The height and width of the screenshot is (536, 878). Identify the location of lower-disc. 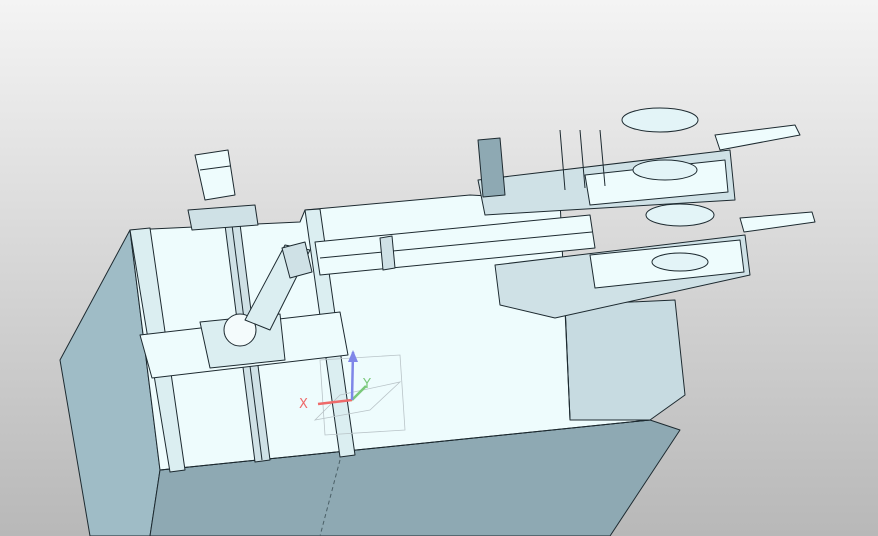
(680, 215).